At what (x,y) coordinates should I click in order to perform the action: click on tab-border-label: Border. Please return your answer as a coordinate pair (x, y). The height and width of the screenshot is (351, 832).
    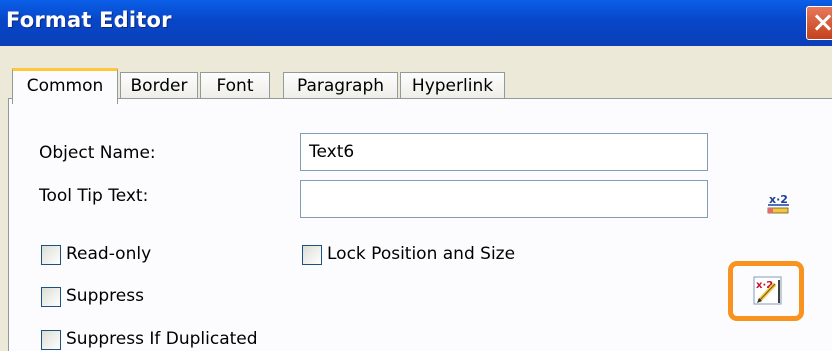
    Looking at the image, I should click on (159, 86).